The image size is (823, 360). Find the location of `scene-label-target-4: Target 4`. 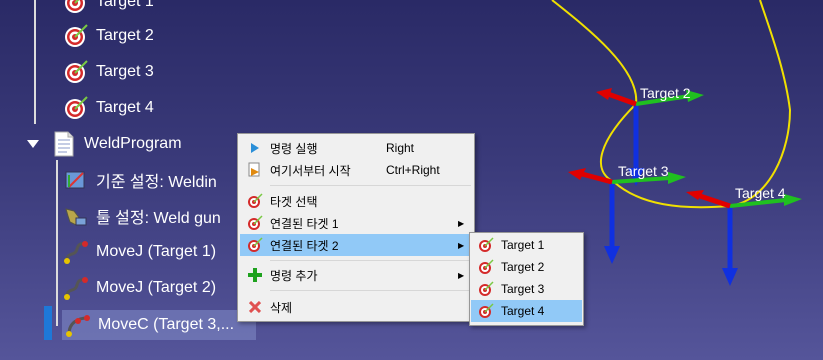

scene-label-target-4: Target 4 is located at coordinates (760, 193).